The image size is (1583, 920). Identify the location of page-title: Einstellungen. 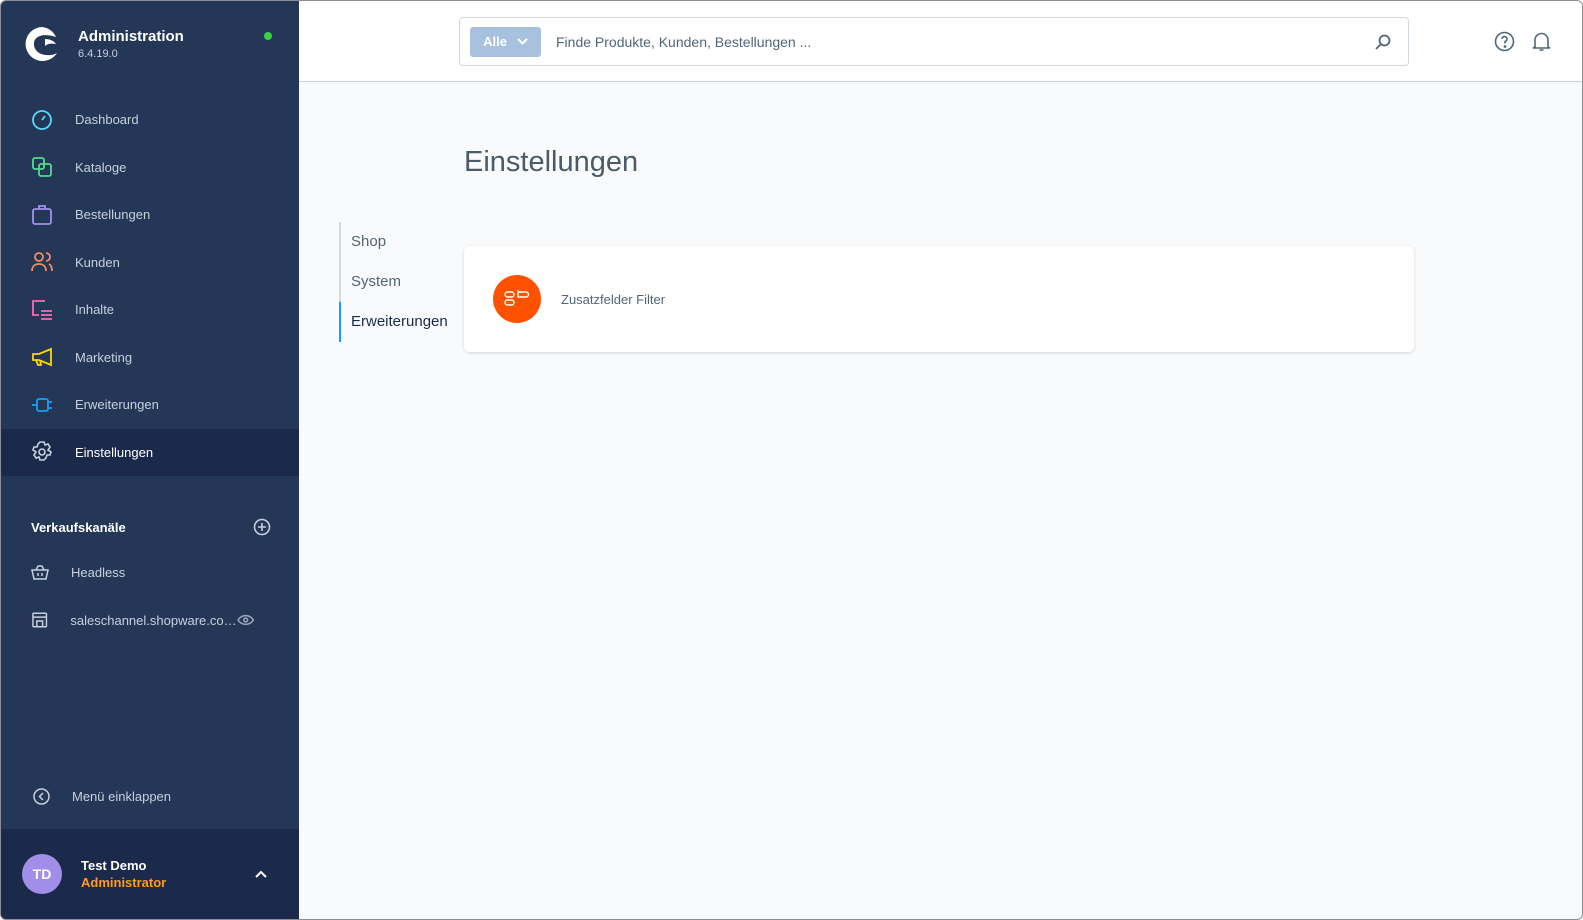
(551, 162).